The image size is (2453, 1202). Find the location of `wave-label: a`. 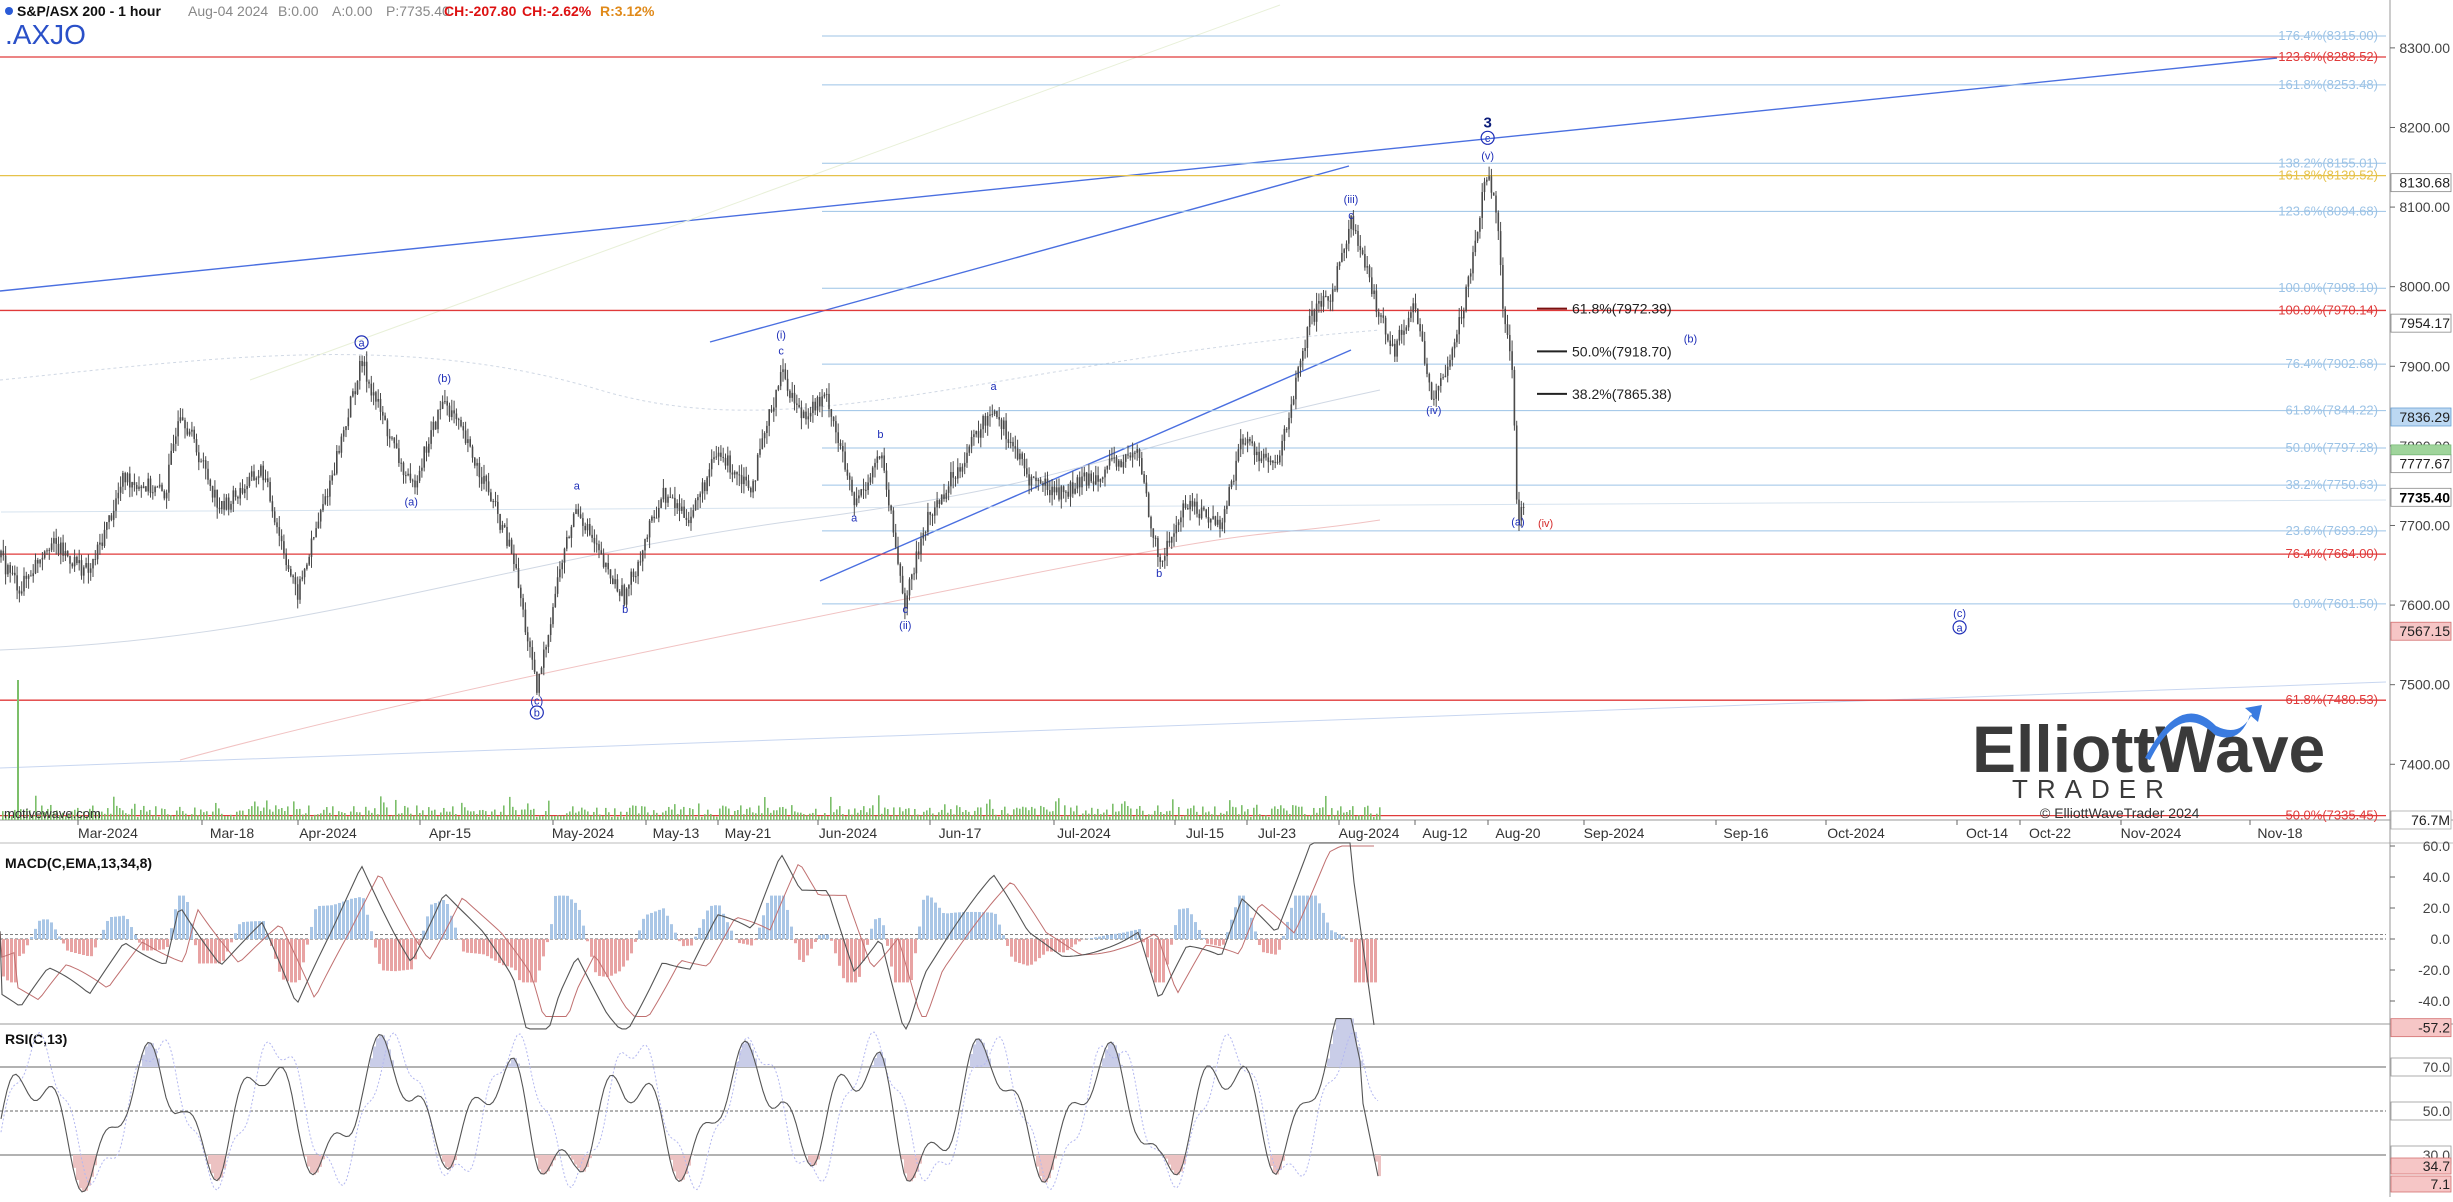

wave-label: a is located at coordinates (1960, 628).